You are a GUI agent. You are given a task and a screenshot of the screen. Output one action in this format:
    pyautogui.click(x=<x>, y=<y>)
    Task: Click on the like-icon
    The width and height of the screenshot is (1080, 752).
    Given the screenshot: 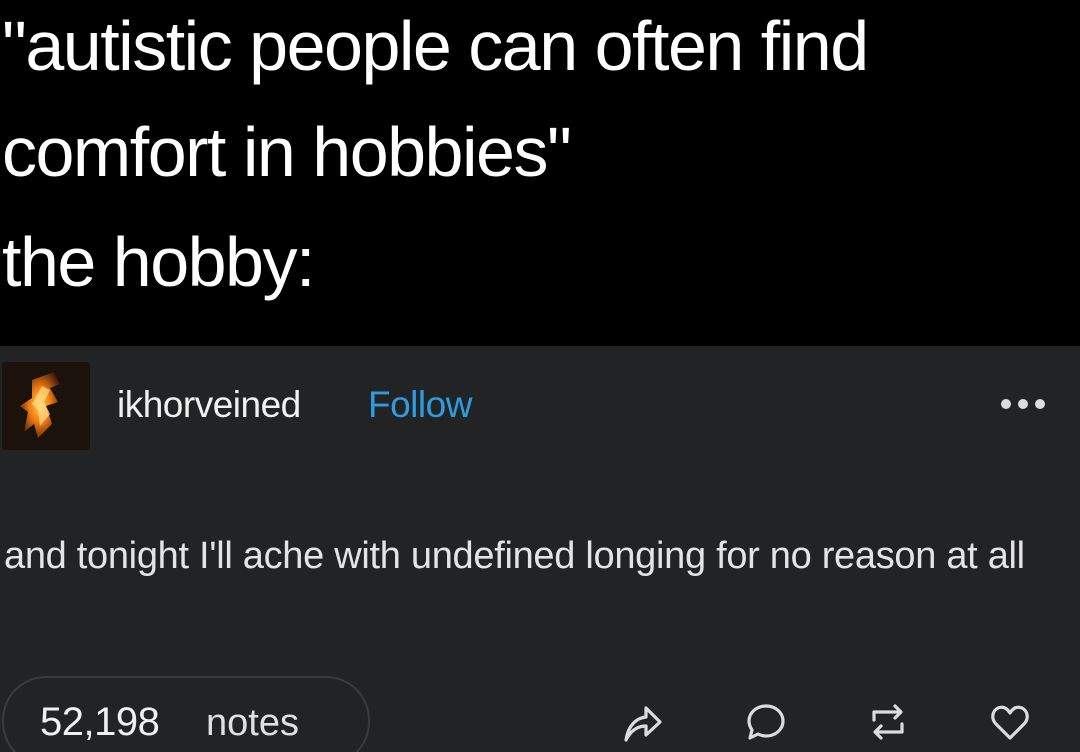 What is the action you would take?
    pyautogui.click(x=1010, y=722)
    